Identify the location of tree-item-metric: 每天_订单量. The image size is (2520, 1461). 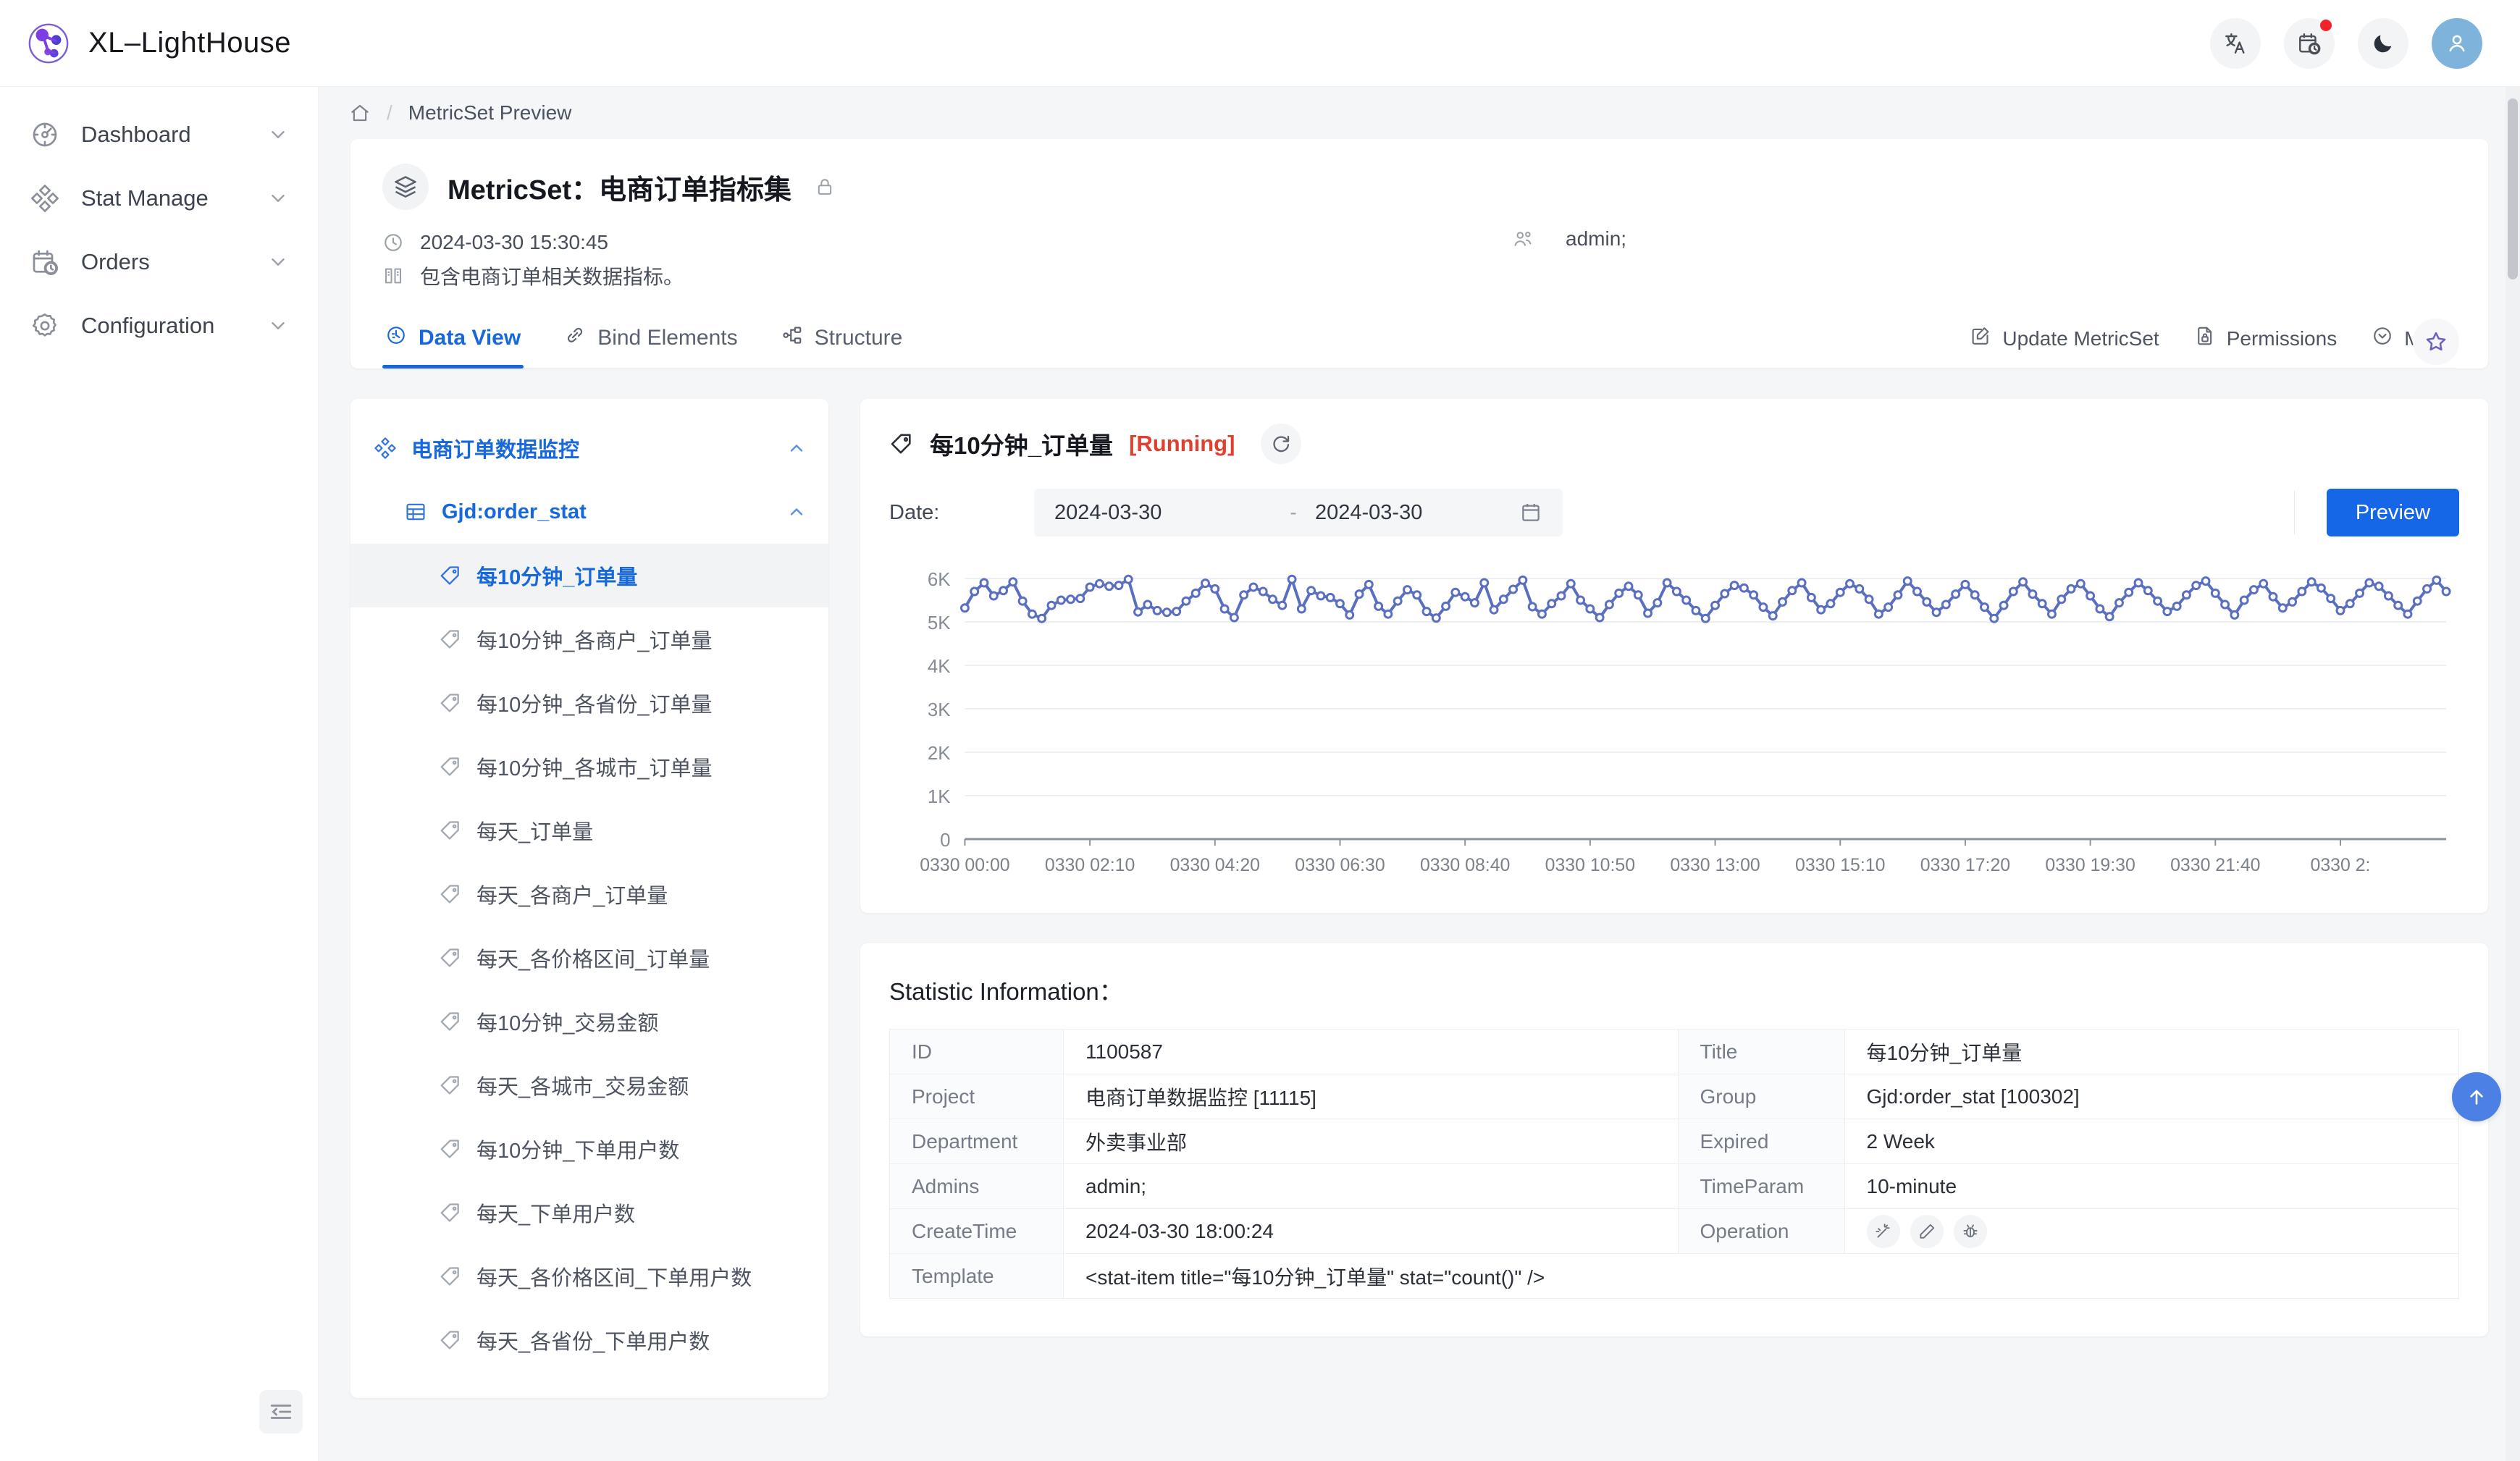
(589, 830).